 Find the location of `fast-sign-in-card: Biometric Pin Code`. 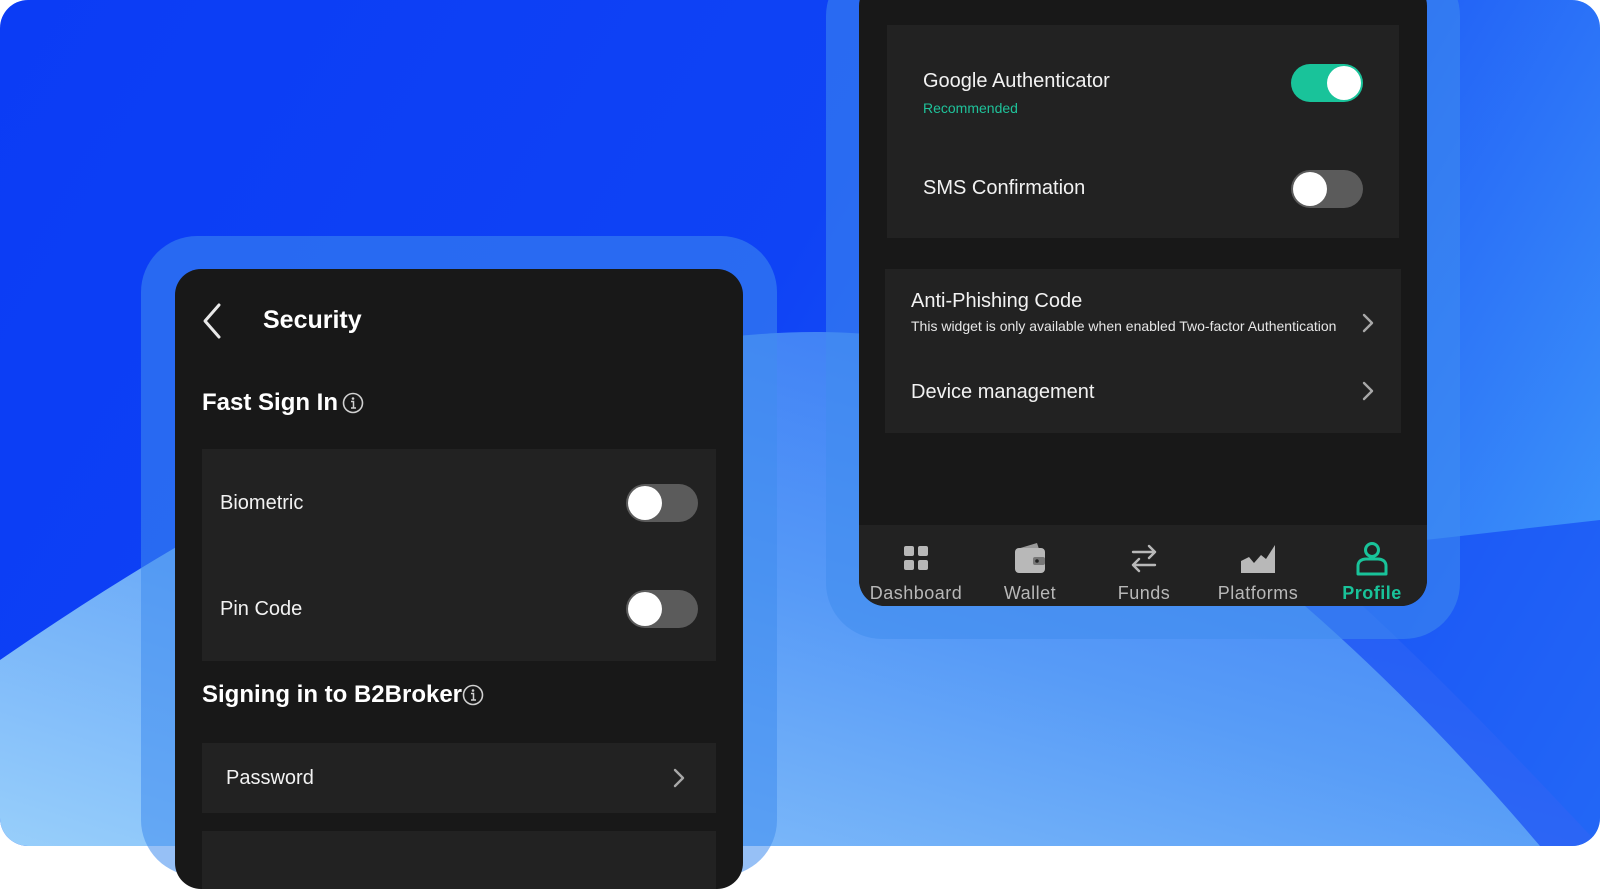

fast-sign-in-card: Biometric Pin Code is located at coordinates (459, 555).